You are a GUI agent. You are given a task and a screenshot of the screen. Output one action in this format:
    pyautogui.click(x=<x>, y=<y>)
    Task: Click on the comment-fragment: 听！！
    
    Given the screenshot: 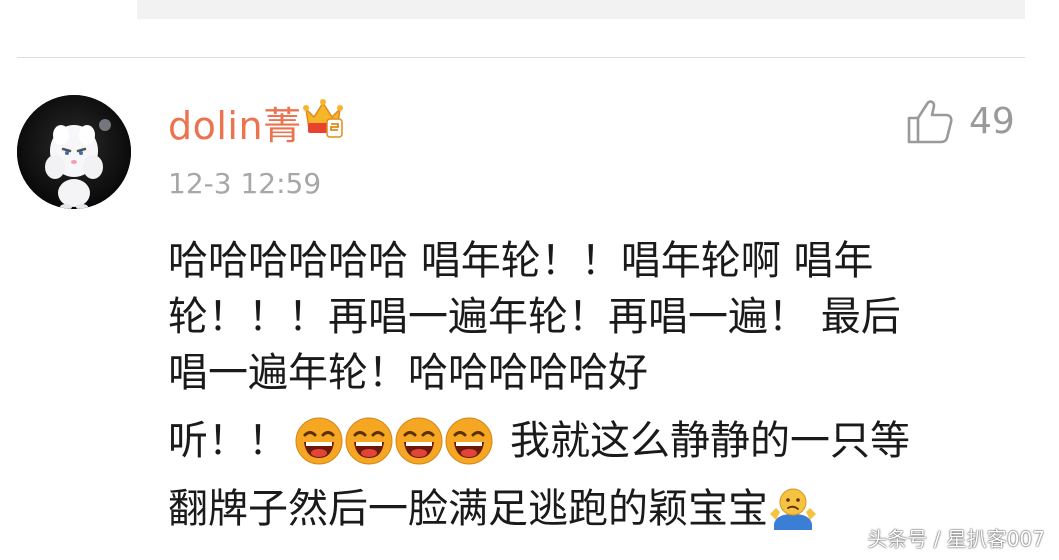 What is the action you would take?
    pyautogui.click(x=228, y=441)
    